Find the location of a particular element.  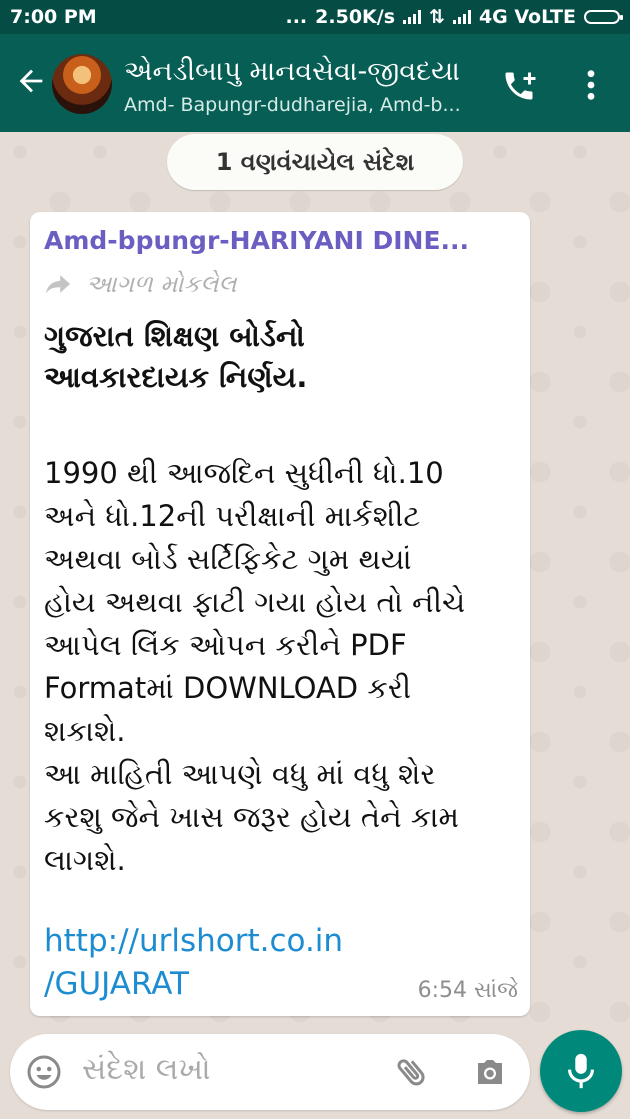

link-line: http://urlshort.co.in is located at coordinates (234, 941).